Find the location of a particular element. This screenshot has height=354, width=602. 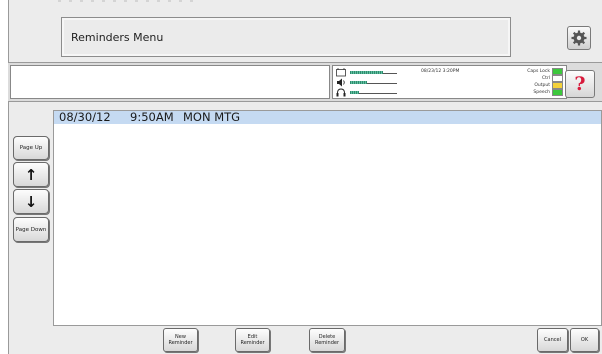

ok-label: OK is located at coordinates (584, 340).